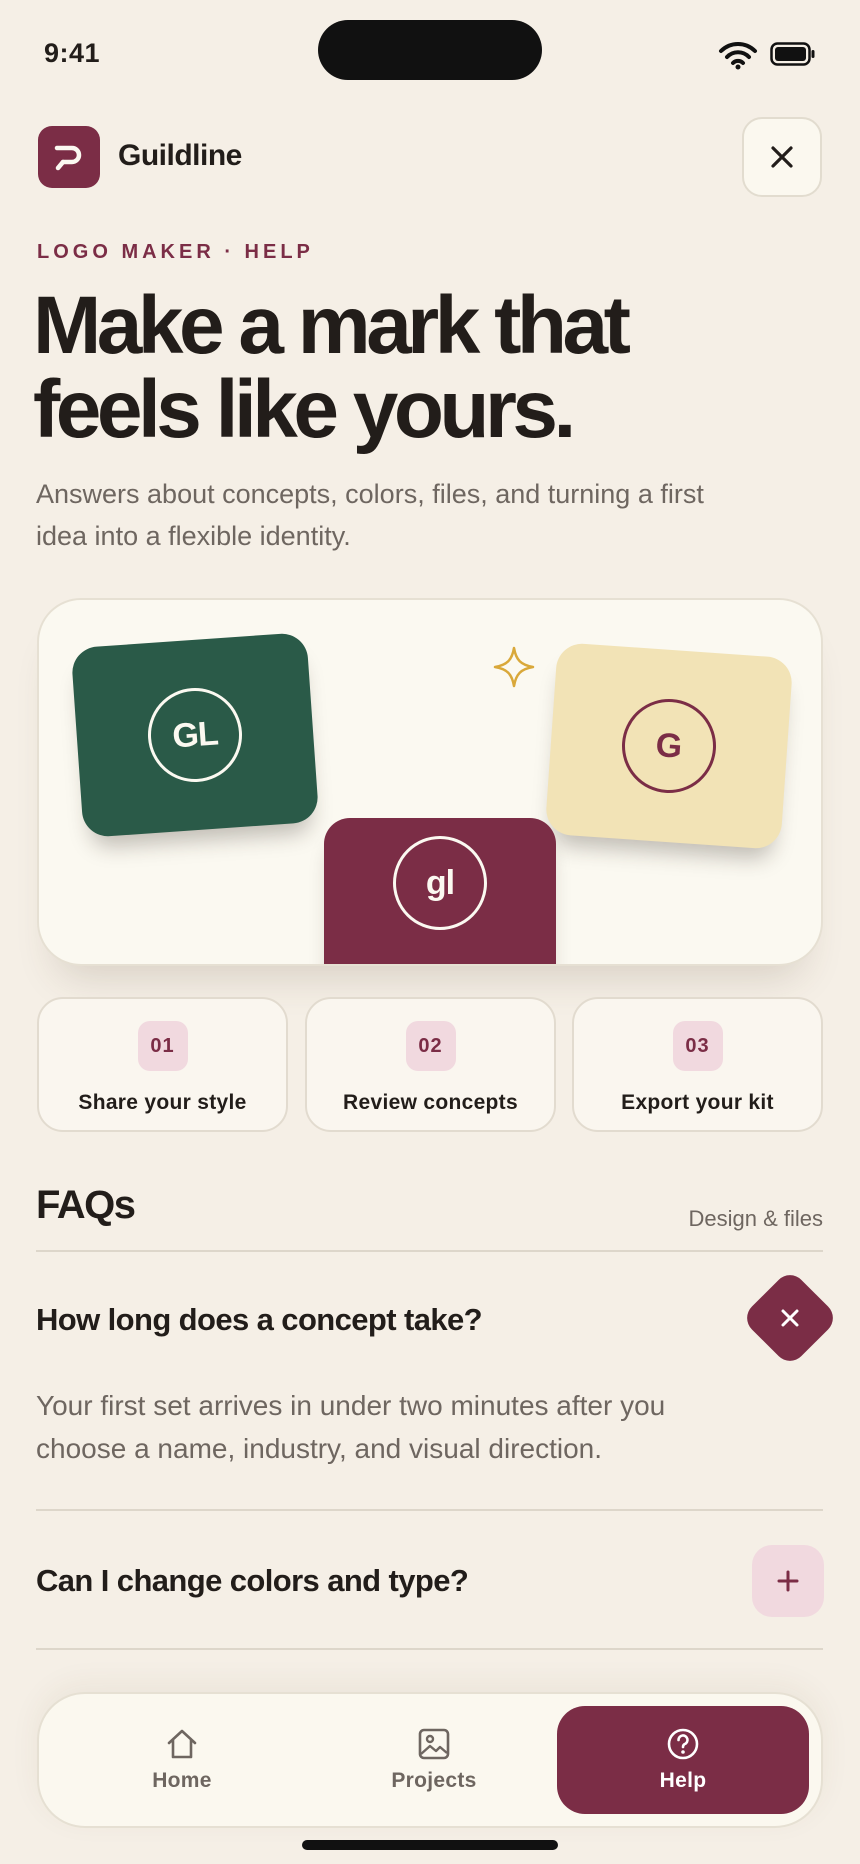 The image size is (860, 1864). What do you see at coordinates (175, 252) in the screenshot?
I see `eyebrow-label: LOGO MAKER · HELP` at bounding box center [175, 252].